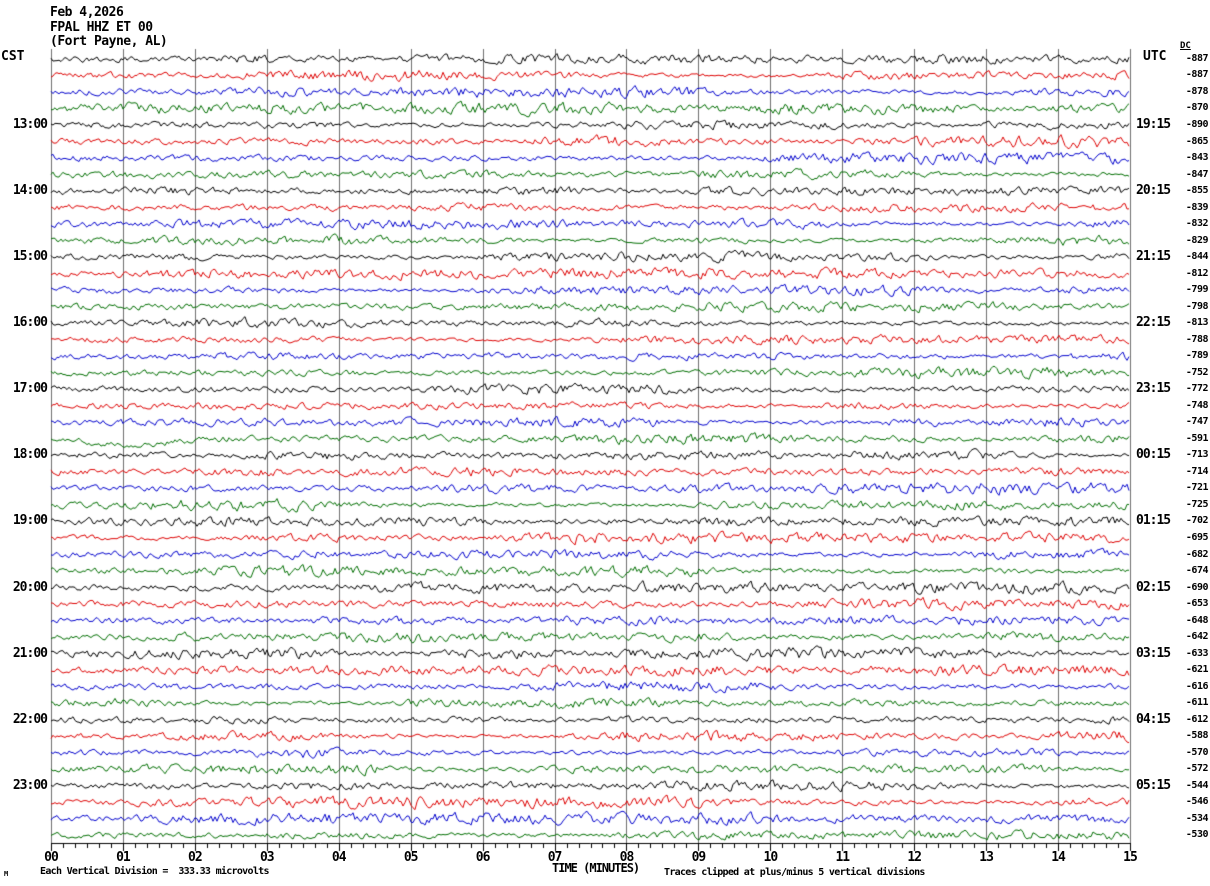 The width and height of the screenshot is (1210, 886). What do you see at coordinates (1058, 857) in the screenshot?
I see `x-axis-tick-label: 14` at bounding box center [1058, 857].